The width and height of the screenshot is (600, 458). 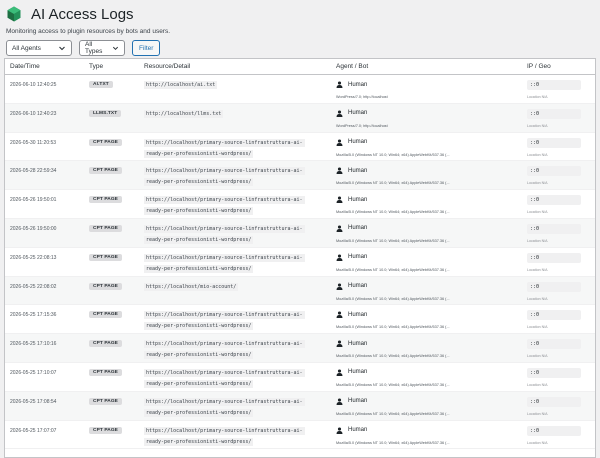 What do you see at coordinates (352, 66) in the screenshot?
I see `col-agent-header: Agent / Bot` at bounding box center [352, 66].